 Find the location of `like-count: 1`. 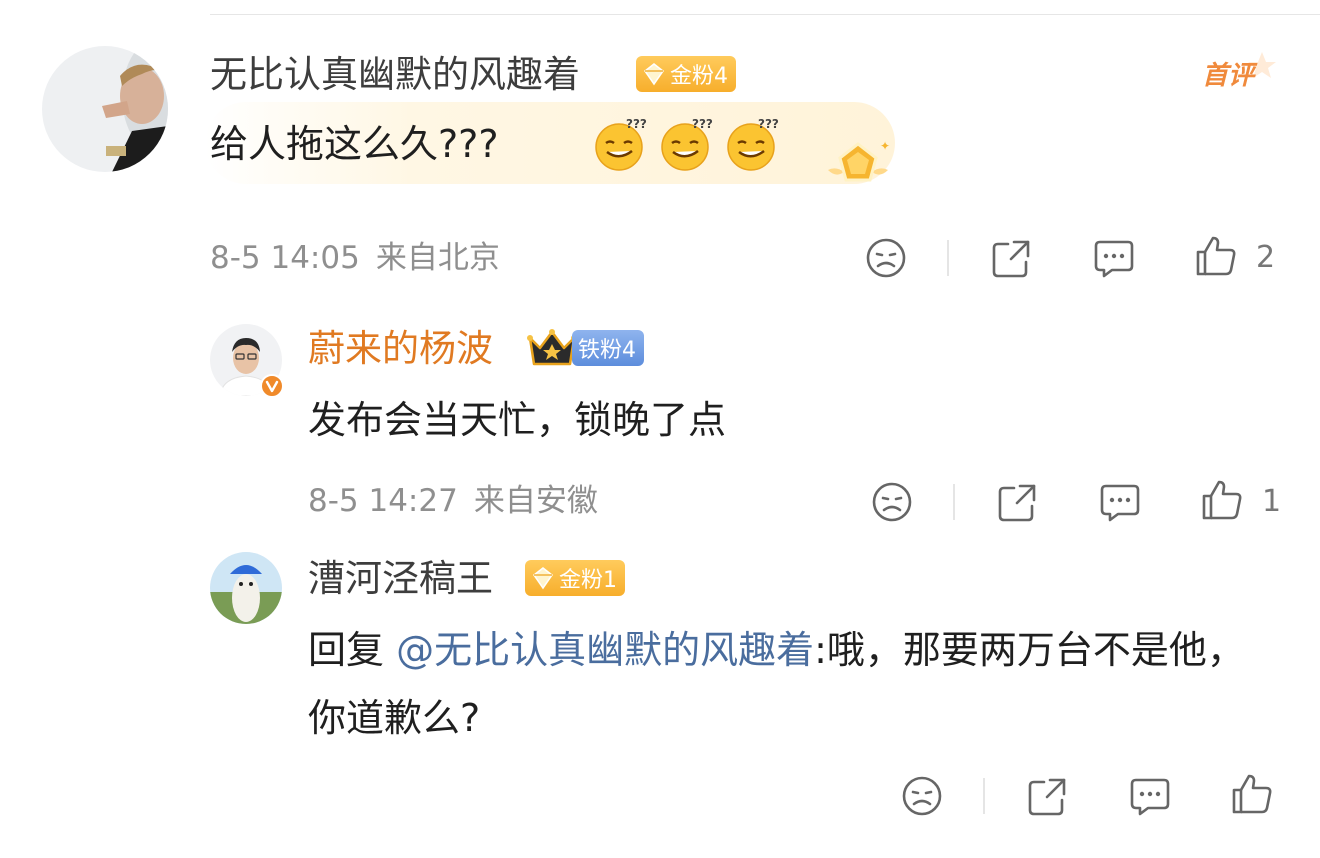

like-count: 1 is located at coordinates (1272, 501).